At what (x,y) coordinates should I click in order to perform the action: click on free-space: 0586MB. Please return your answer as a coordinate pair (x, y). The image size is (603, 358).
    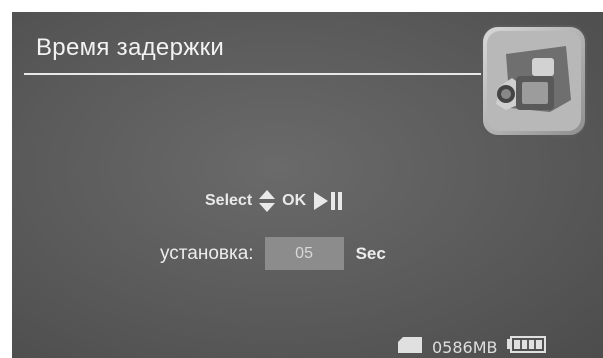
    Looking at the image, I should click on (465, 347).